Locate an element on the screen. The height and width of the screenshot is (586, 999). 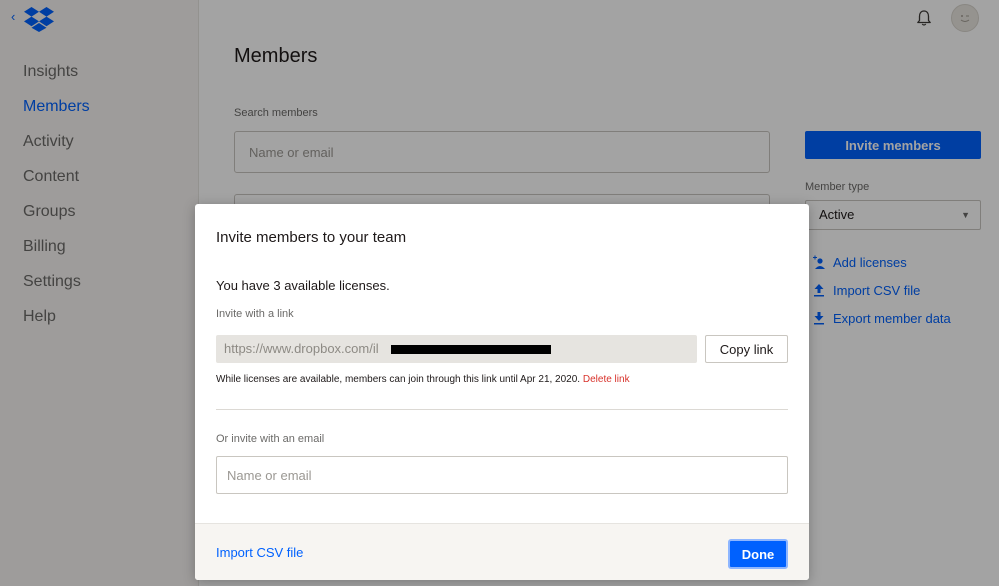
modal-title: Invite members to your team is located at coordinates (311, 237).